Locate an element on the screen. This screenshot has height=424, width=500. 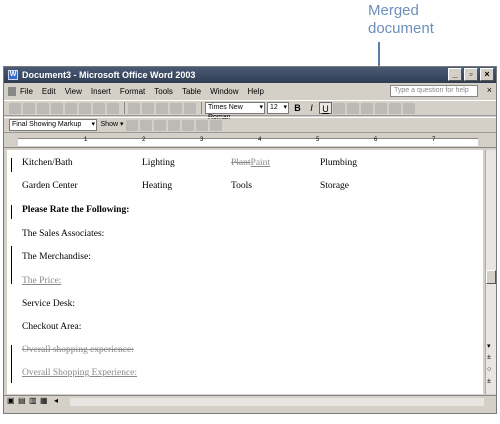
horizontal-ruler: 1 2 3 4 5 6 7 is located at coordinates (250, 142).